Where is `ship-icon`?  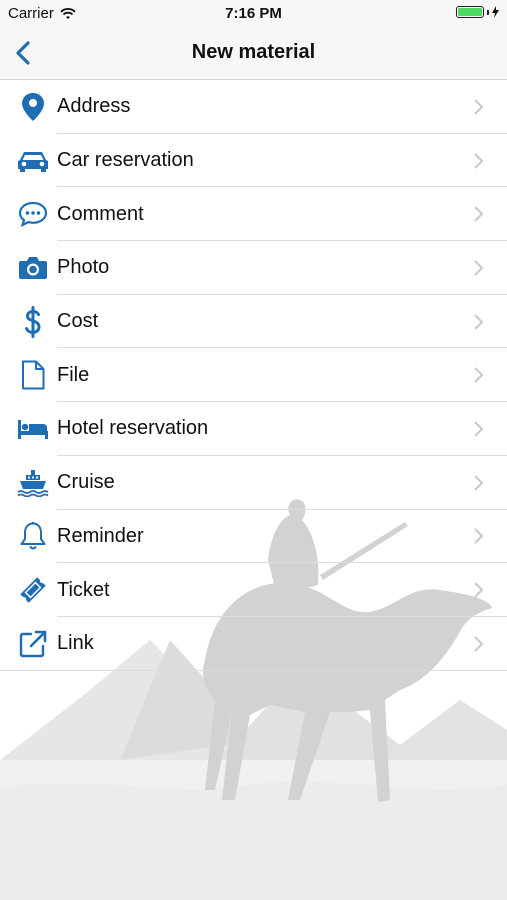 ship-icon is located at coordinates (33, 483).